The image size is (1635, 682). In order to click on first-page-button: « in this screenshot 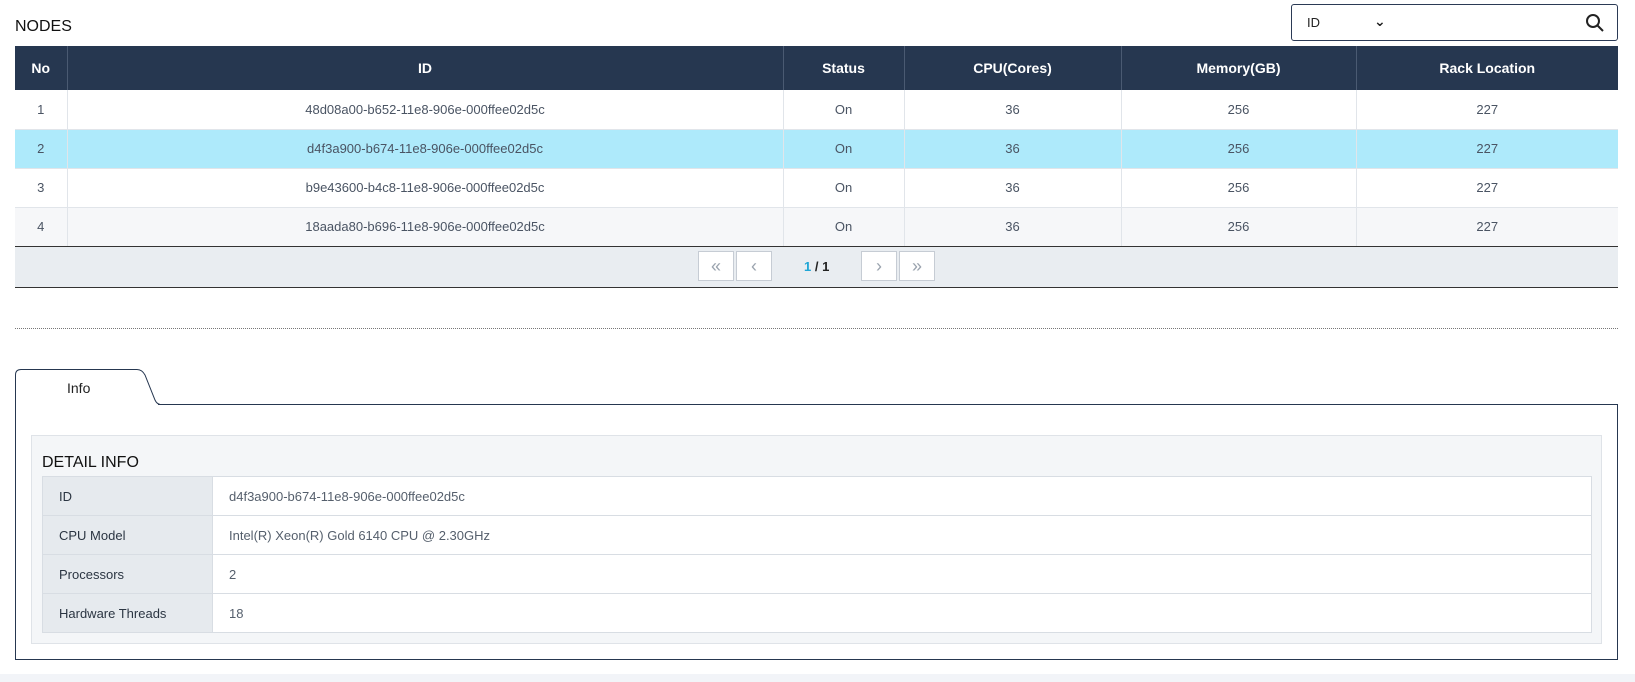, I will do `click(716, 266)`.